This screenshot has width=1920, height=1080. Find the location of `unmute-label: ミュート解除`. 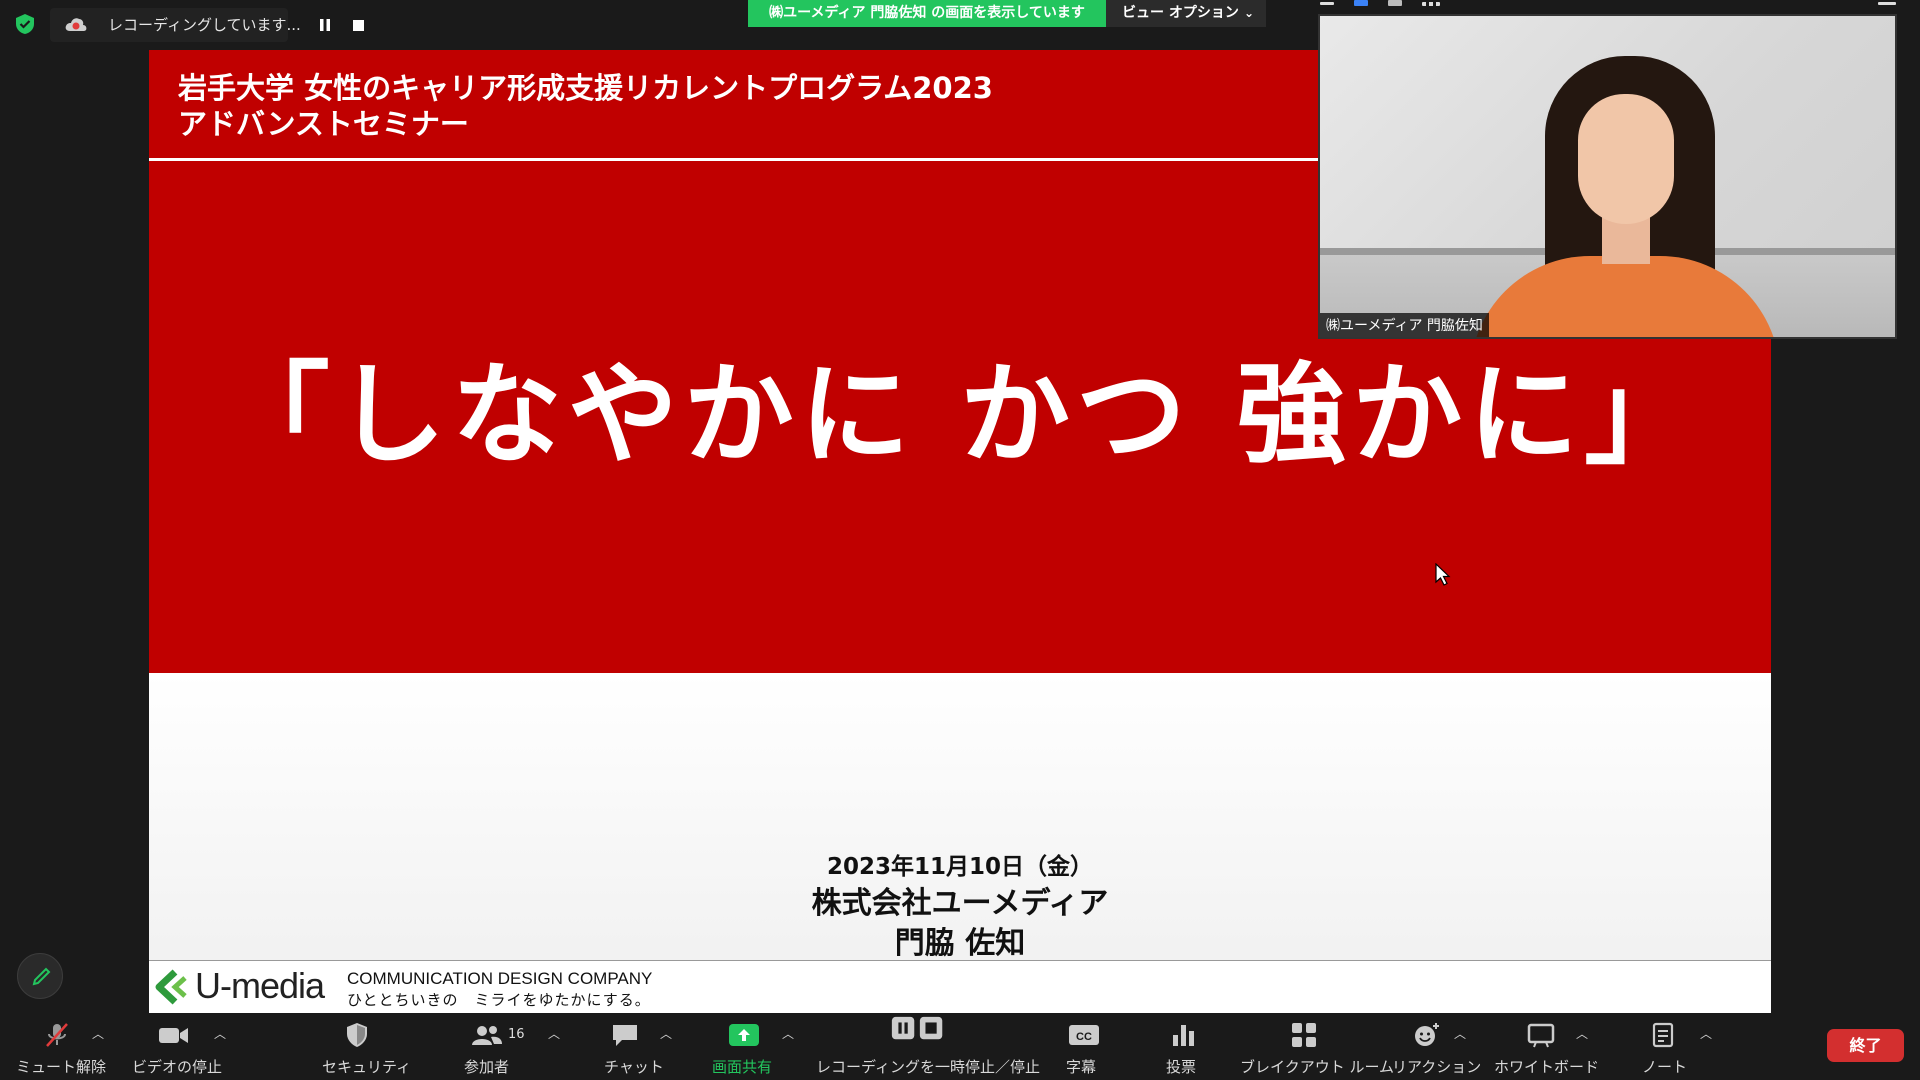

unmute-label: ミュート解除 is located at coordinates (61, 1067).